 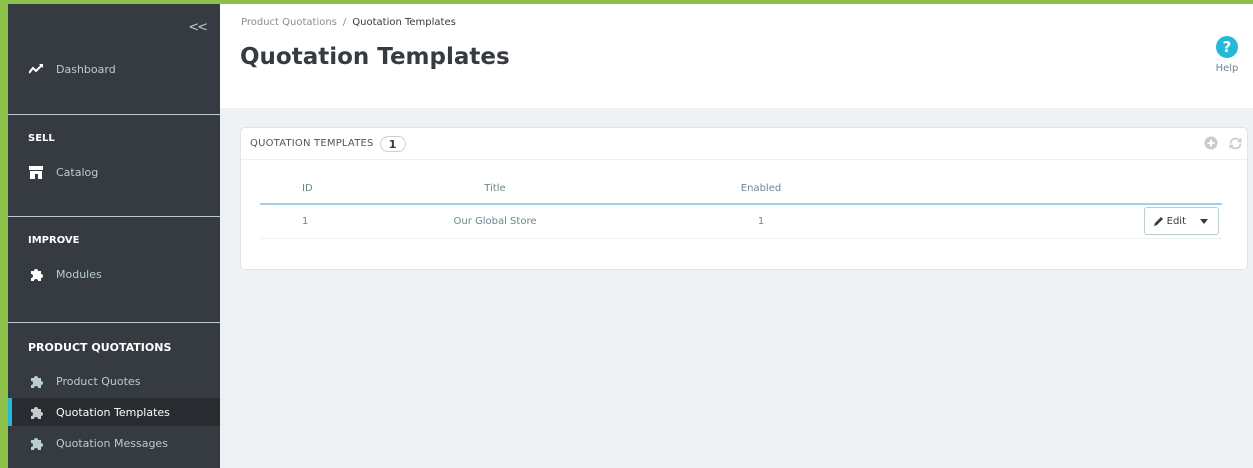 What do you see at coordinates (1176, 221) in the screenshot?
I see `edit-button-label: Edit` at bounding box center [1176, 221].